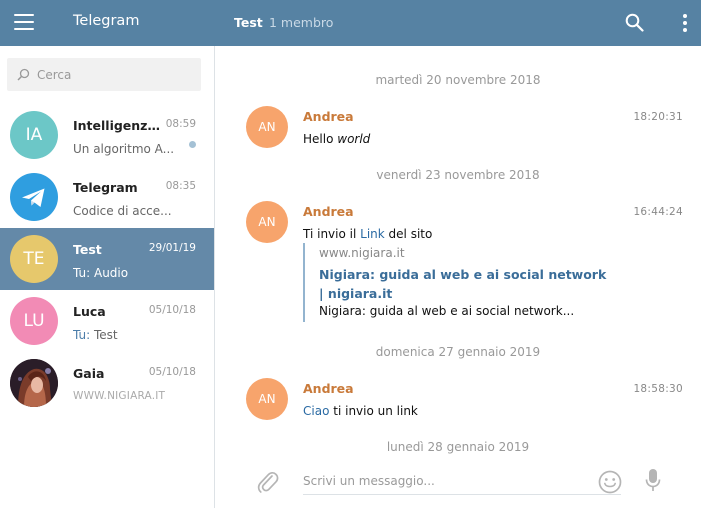 Image resolution: width=701 pixels, height=508 pixels. Describe the element at coordinates (316, 411) in the screenshot. I see `message-link: Ciao` at that location.